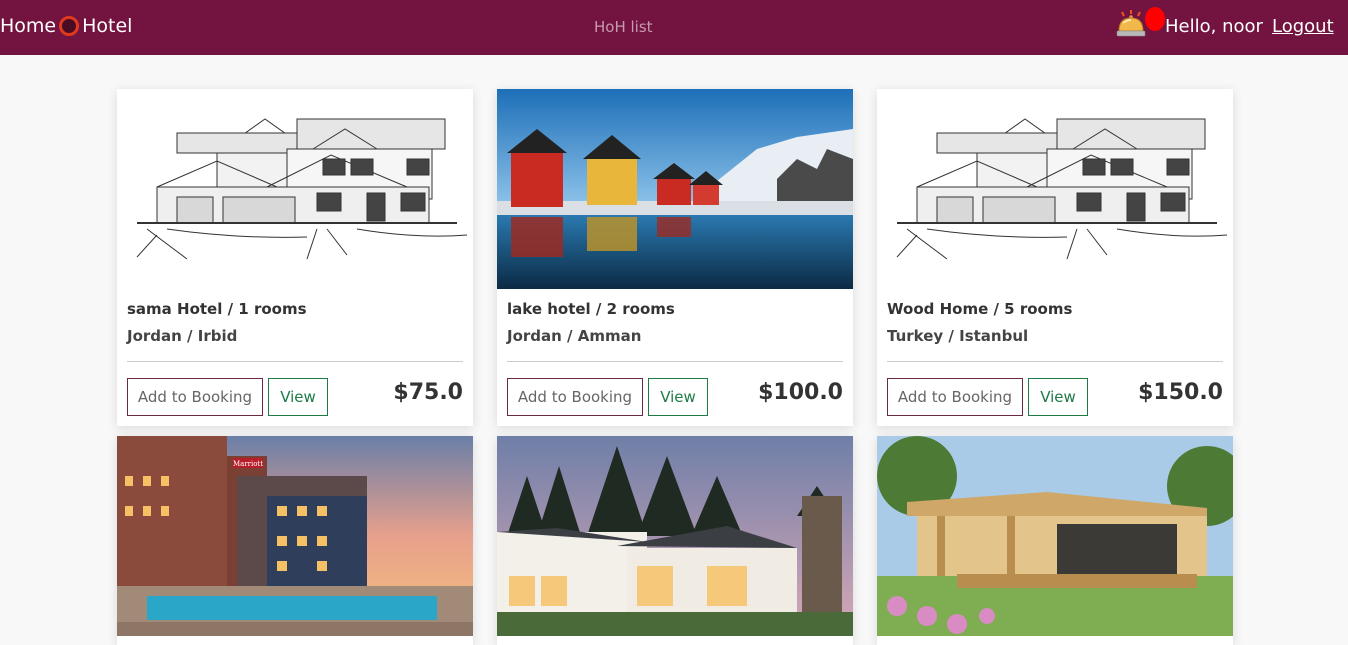 The image size is (1348, 645). Describe the element at coordinates (1214, 26) in the screenshot. I see `greeting-text: Hello, noor` at that location.